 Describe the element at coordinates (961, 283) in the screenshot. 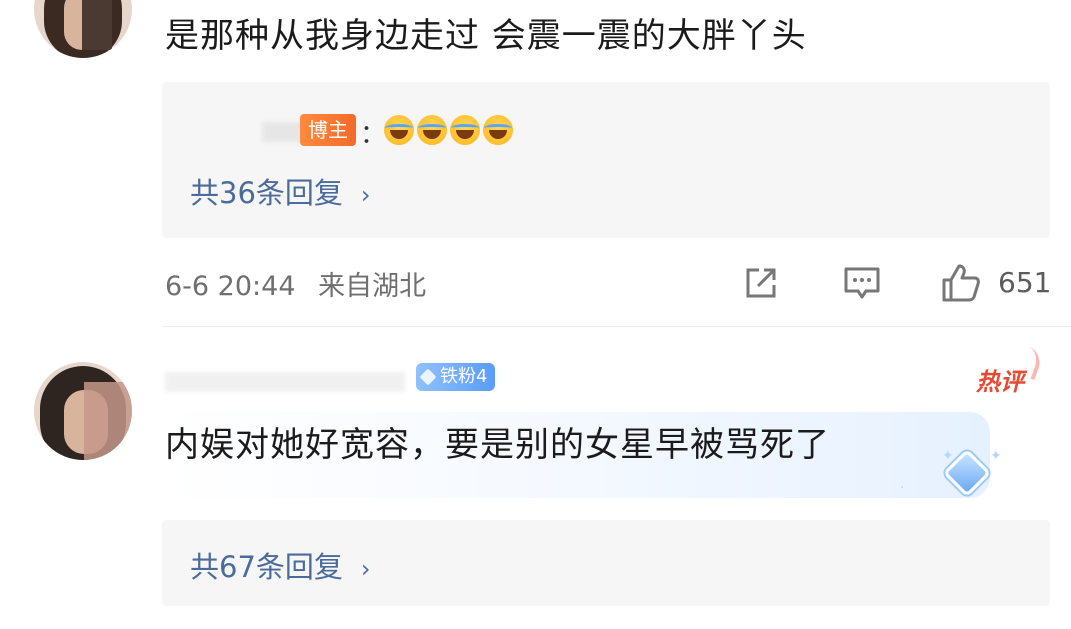

I see `thumbs-up-icon` at that location.